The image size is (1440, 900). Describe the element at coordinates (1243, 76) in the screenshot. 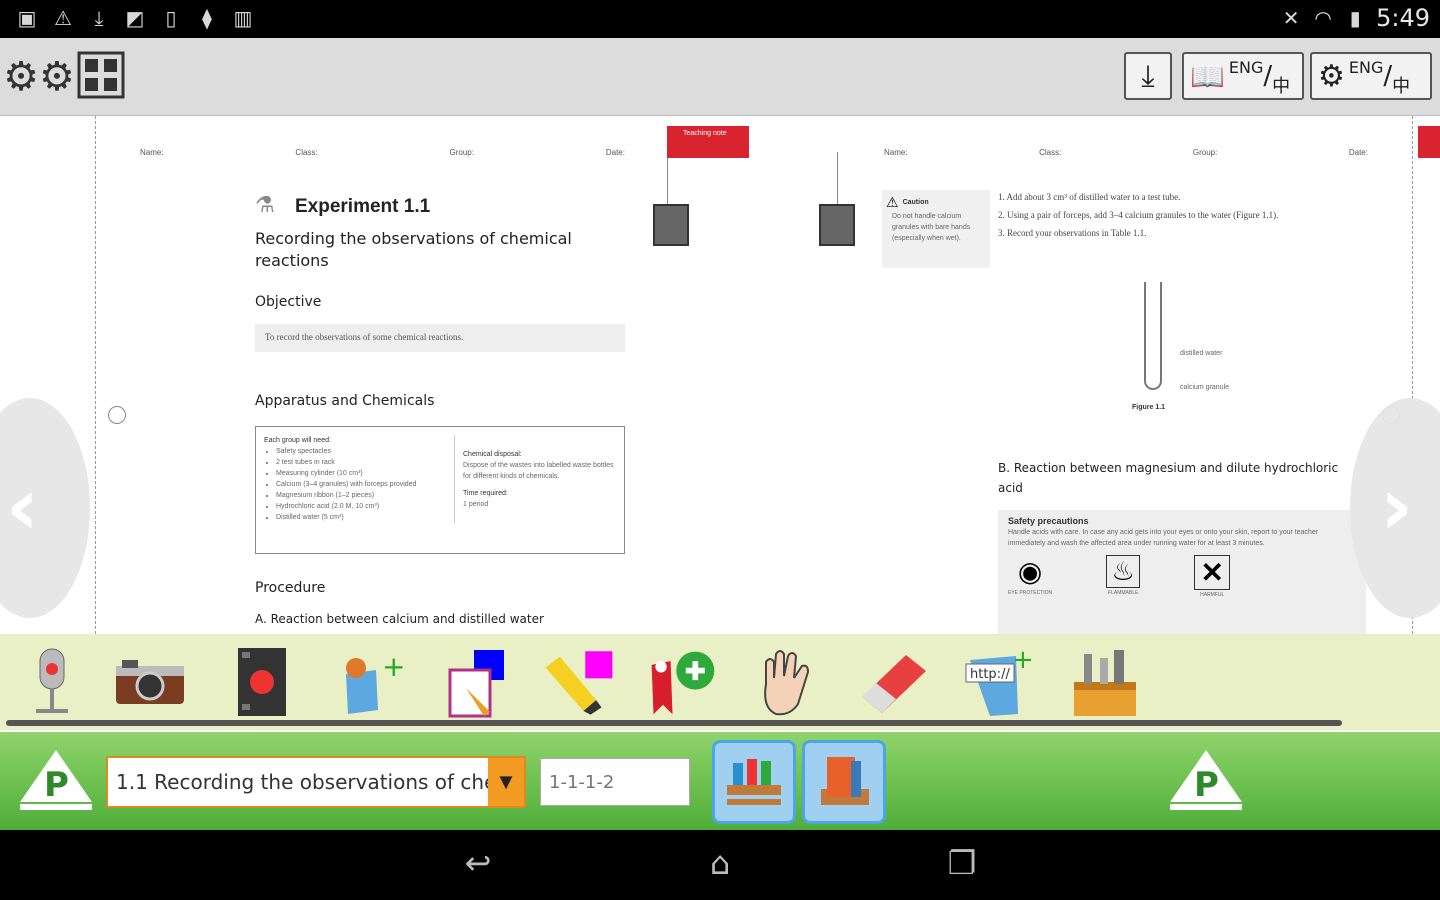

I see `book-language-button: 📖 ENG / 中` at that location.